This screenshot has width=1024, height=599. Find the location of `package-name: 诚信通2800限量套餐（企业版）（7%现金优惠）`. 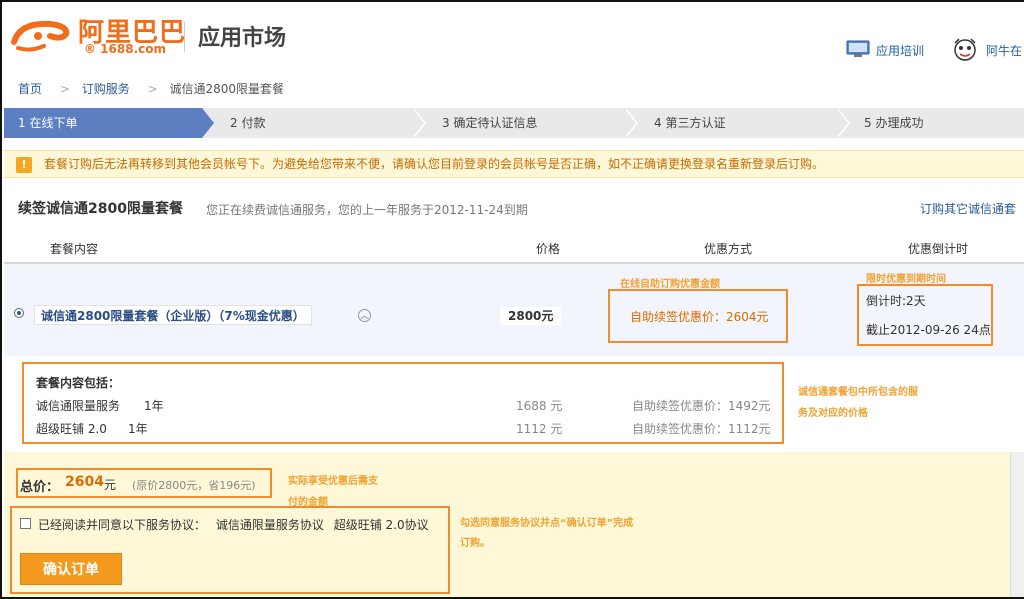

package-name: 诚信通2800限量套餐（企业版）（7%现金优惠） is located at coordinates (173, 315).